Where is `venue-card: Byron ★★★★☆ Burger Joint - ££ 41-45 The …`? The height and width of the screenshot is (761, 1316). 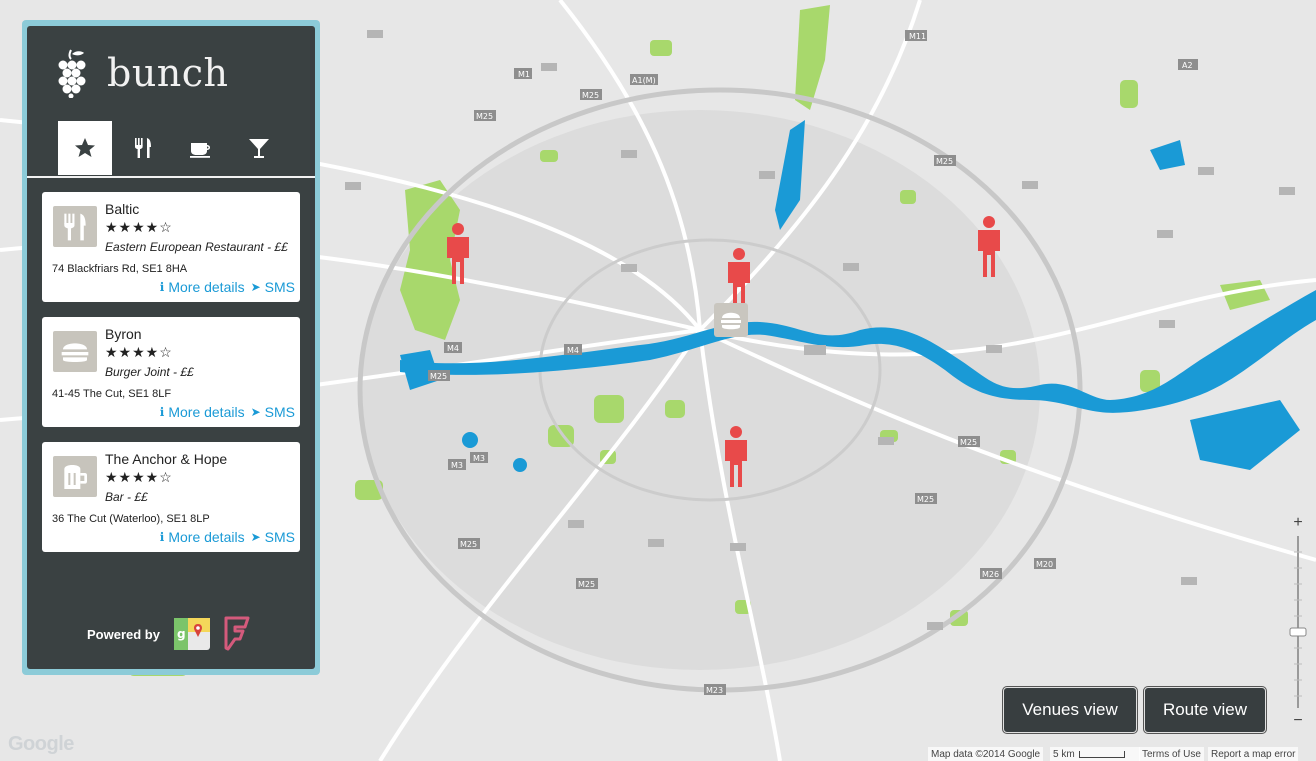
venue-card: Byron ★★★★☆ Burger Joint - ££ 41-45 The … is located at coordinates (171, 372).